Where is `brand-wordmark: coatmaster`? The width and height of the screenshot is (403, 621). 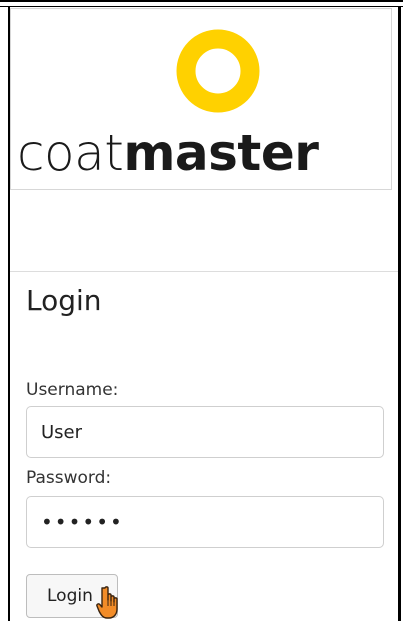 brand-wordmark: coatmaster is located at coordinates (203, 153).